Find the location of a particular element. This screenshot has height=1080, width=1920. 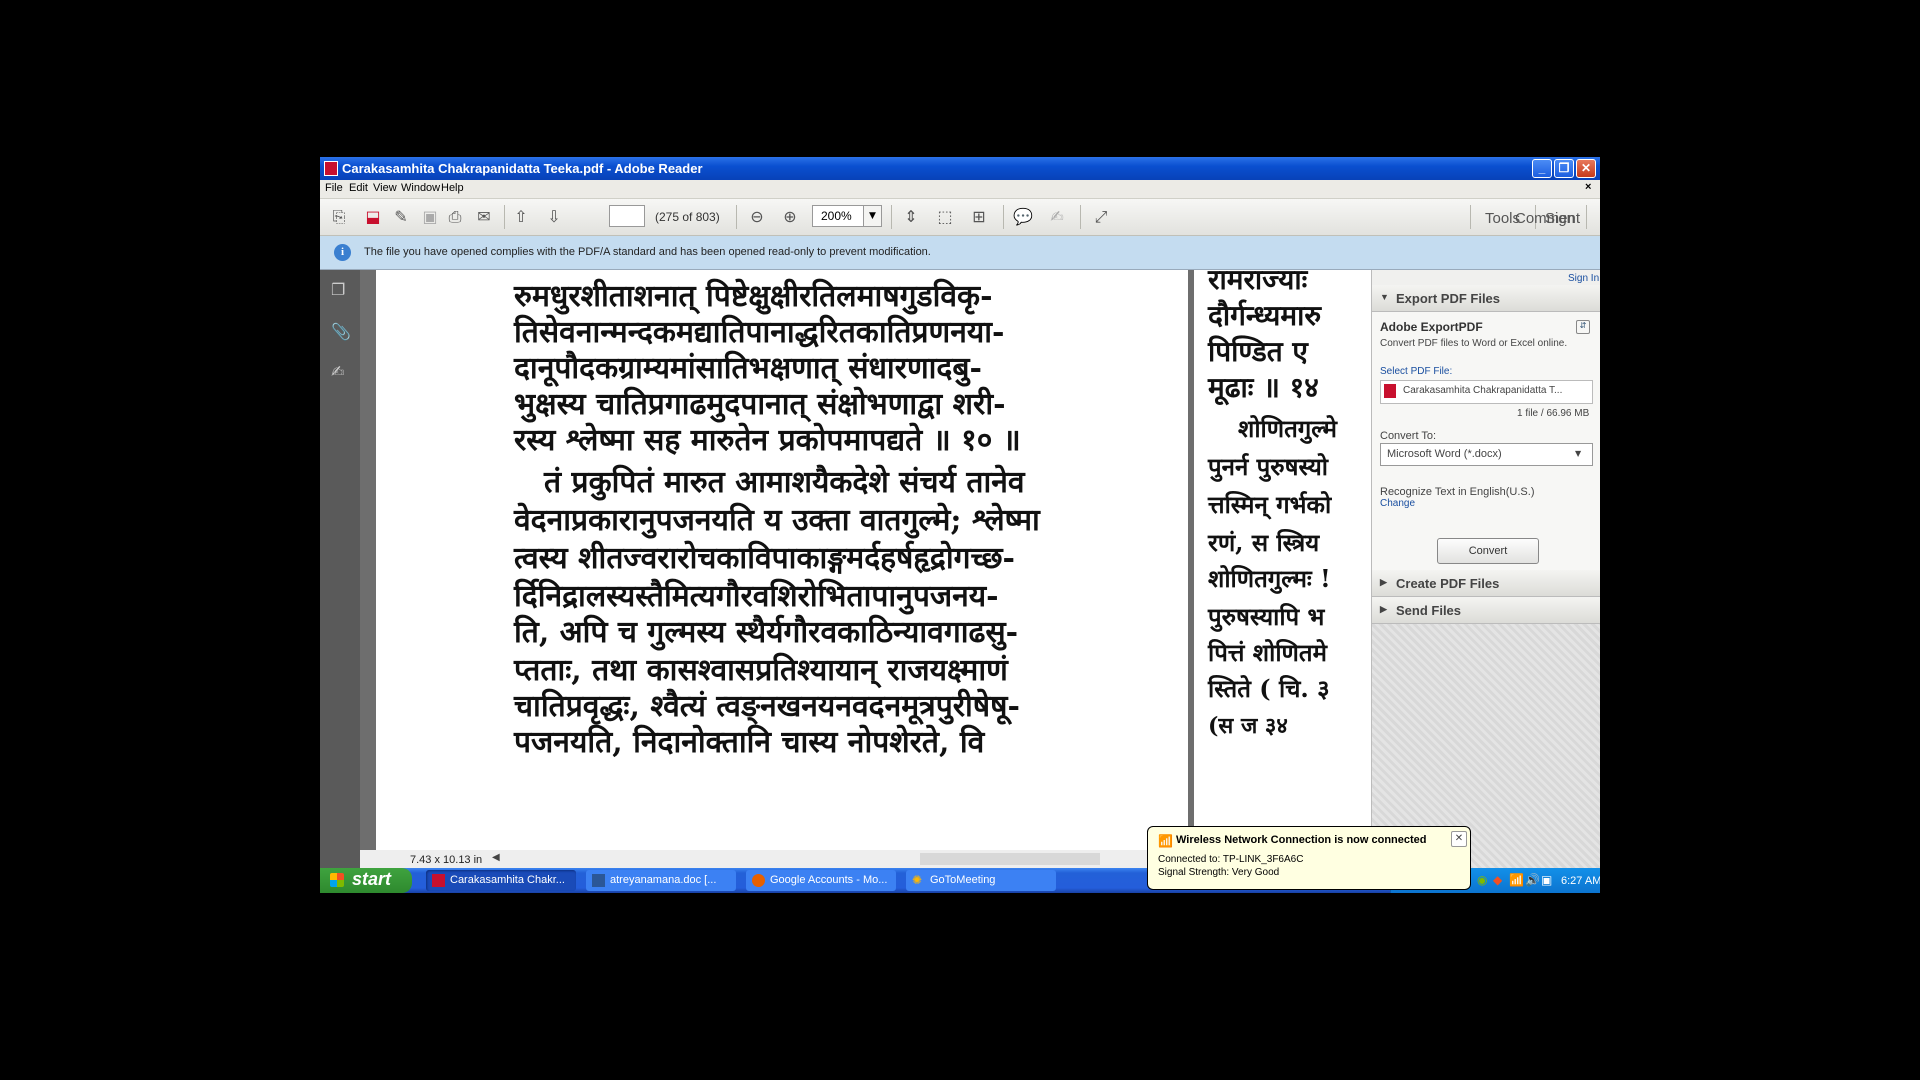

app-tray-icon: ◆ is located at coordinates (1497, 880).